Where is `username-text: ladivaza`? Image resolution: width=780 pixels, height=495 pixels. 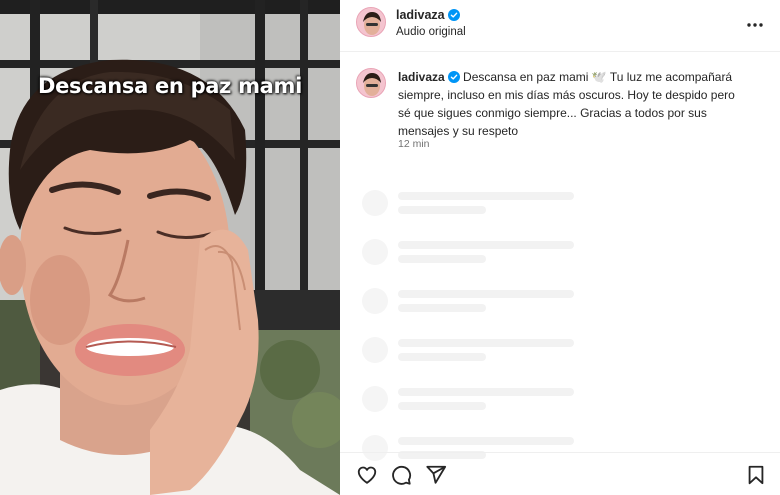
username-text: ladivaza is located at coordinates (420, 15).